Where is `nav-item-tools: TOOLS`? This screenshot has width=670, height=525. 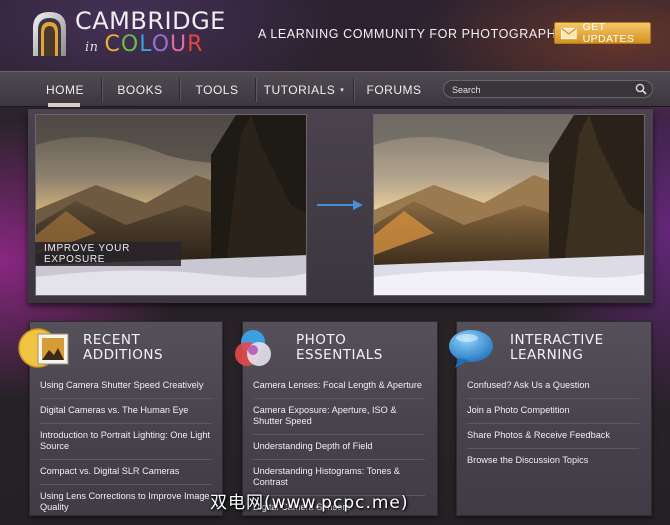
nav-item-tools: TOOLS is located at coordinates (217, 89).